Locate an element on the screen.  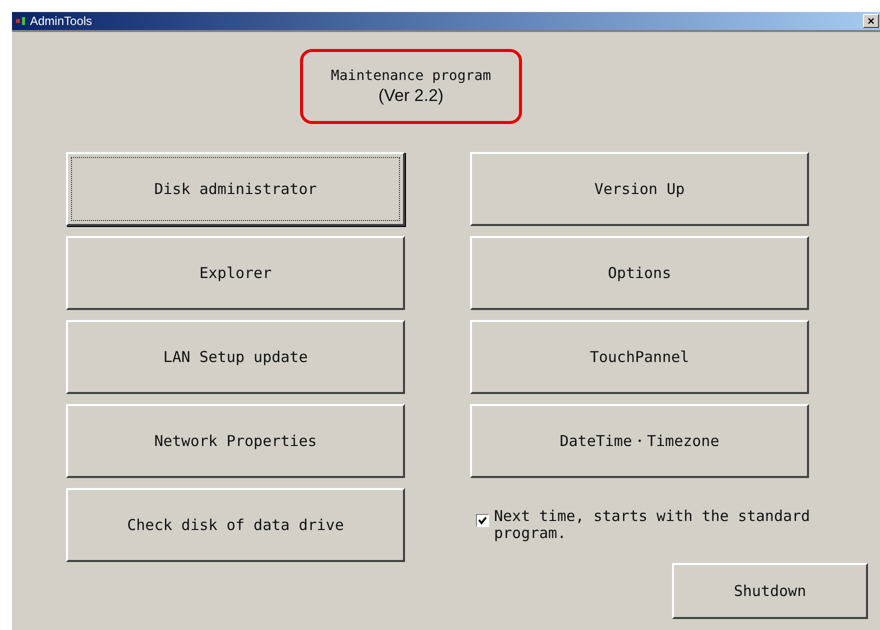
app-icon is located at coordinates (21, 21).